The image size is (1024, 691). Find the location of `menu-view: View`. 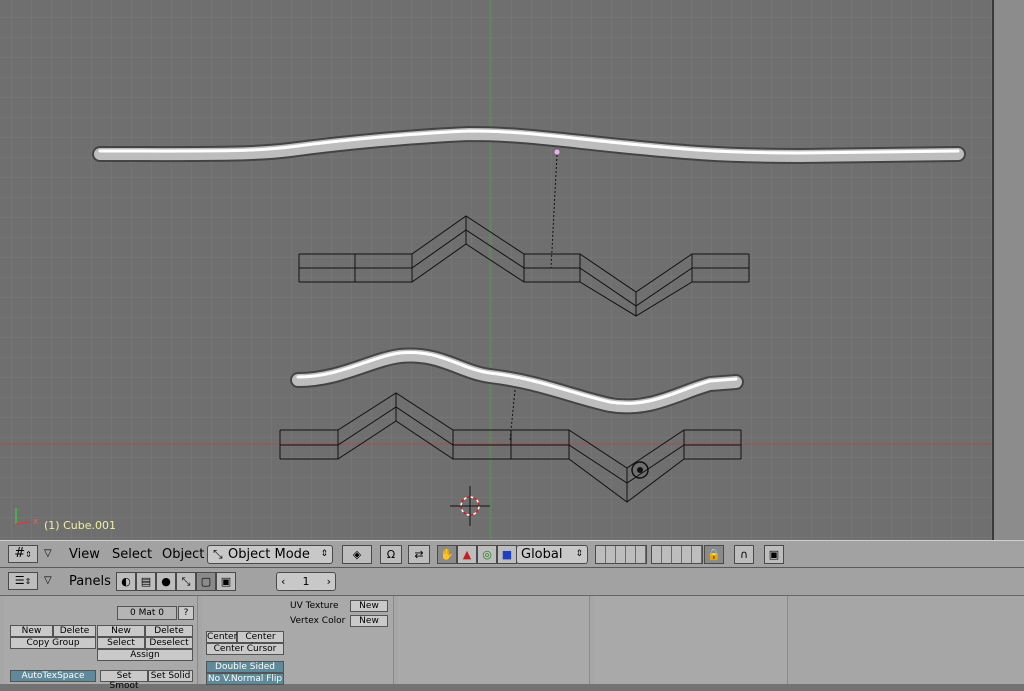

menu-view: View is located at coordinates (84, 554).